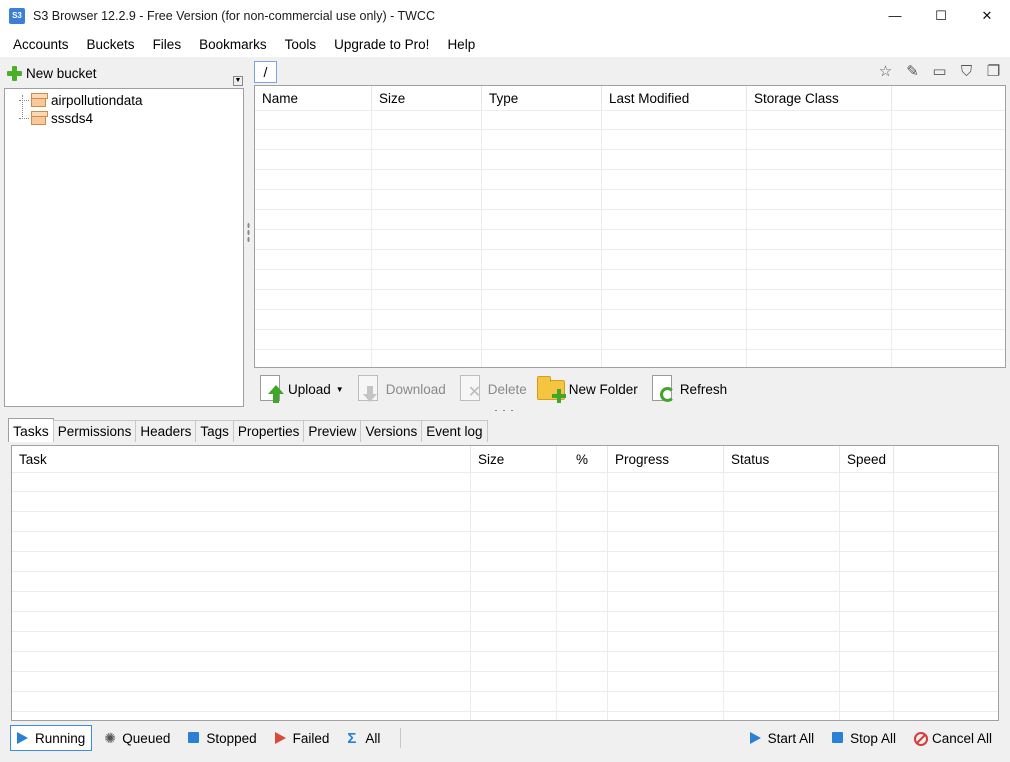  Describe the element at coordinates (603, 389) in the screenshot. I see `new-folder-label: New Folder` at that location.